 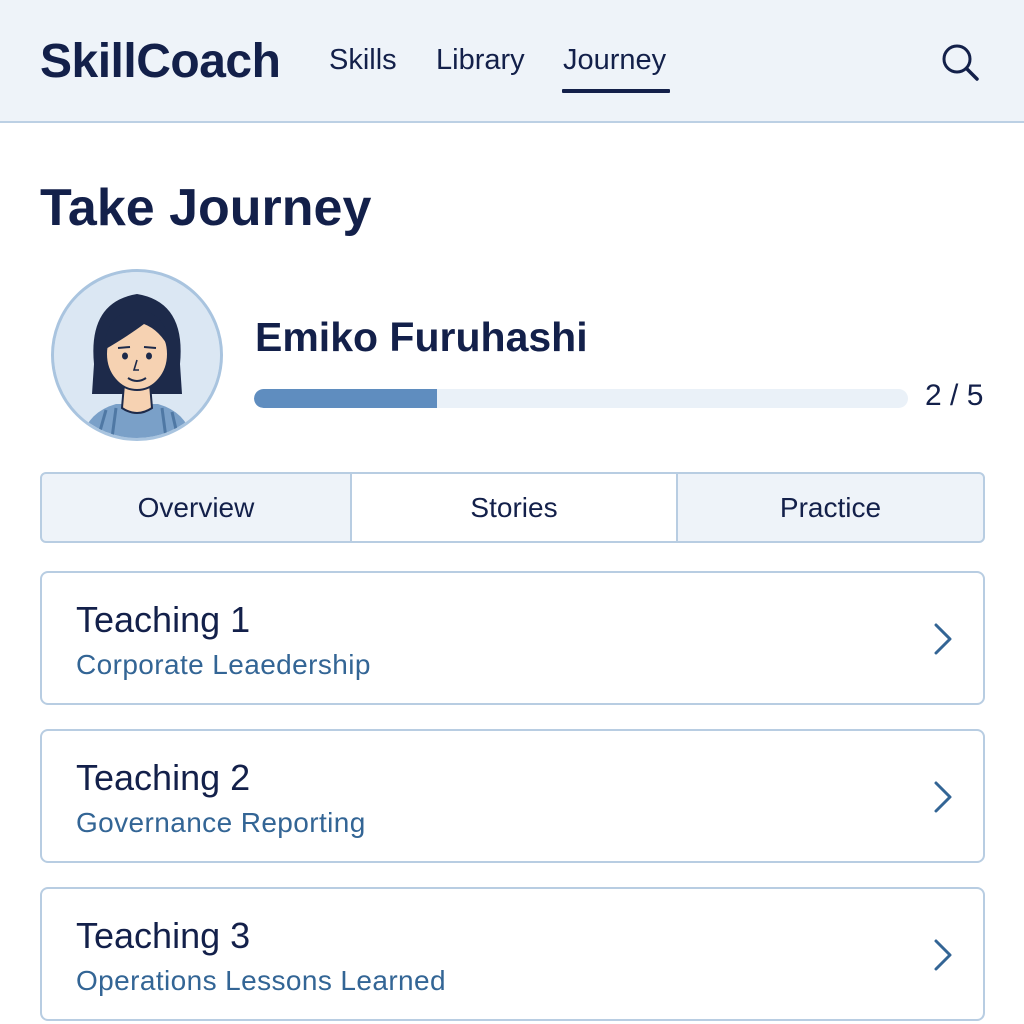 What do you see at coordinates (261, 980) in the screenshot?
I see `teaching-subtitle: Operations Lessons Learned` at bounding box center [261, 980].